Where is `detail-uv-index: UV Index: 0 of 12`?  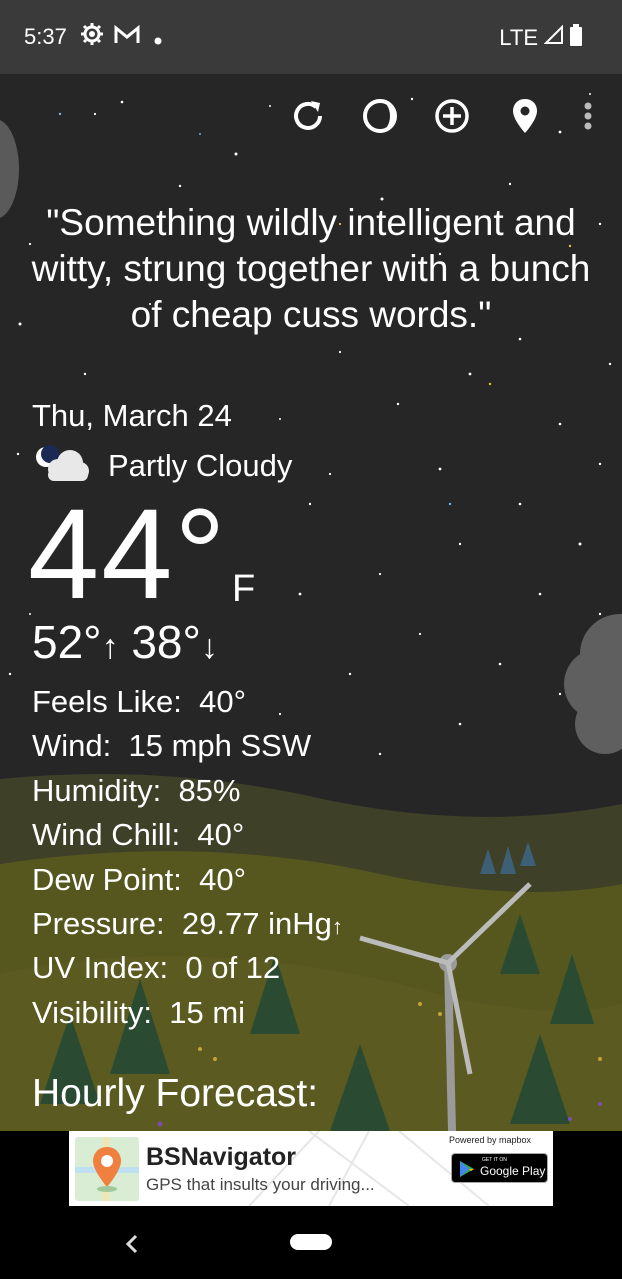 detail-uv-index: UV Index: 0 of 12 is located at coordinates (156, 968).